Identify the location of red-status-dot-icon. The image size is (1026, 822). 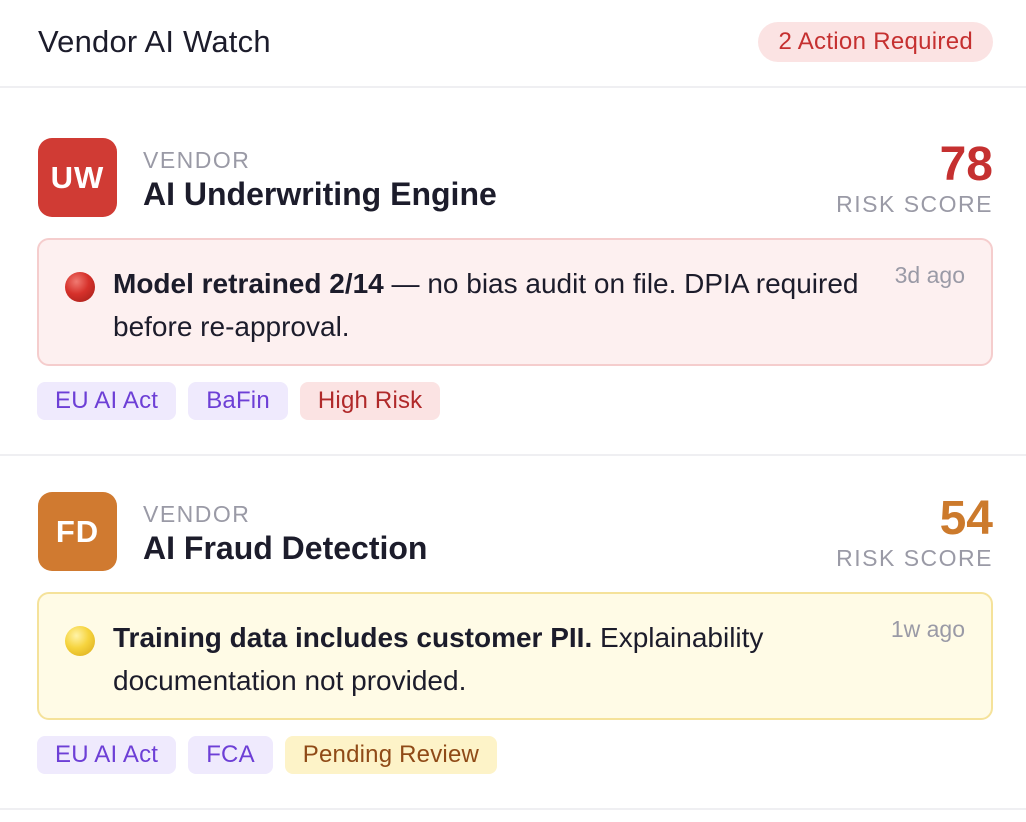
(80, 287).